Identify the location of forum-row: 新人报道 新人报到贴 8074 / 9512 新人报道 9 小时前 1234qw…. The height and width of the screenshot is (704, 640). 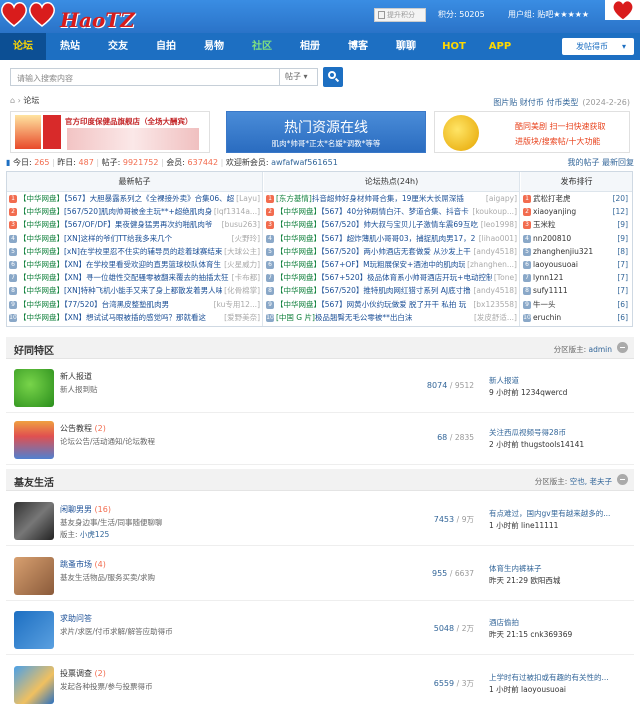
(320, 387).